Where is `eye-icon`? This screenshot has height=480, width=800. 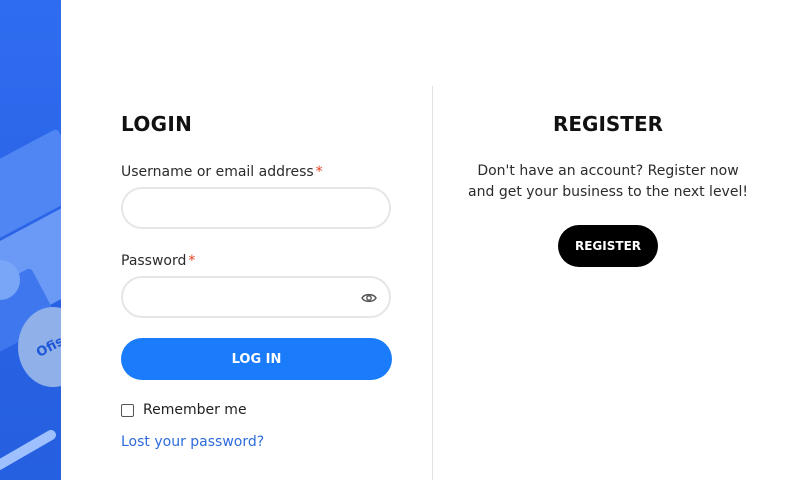 eye-icon is located at coordinates (369, 297).